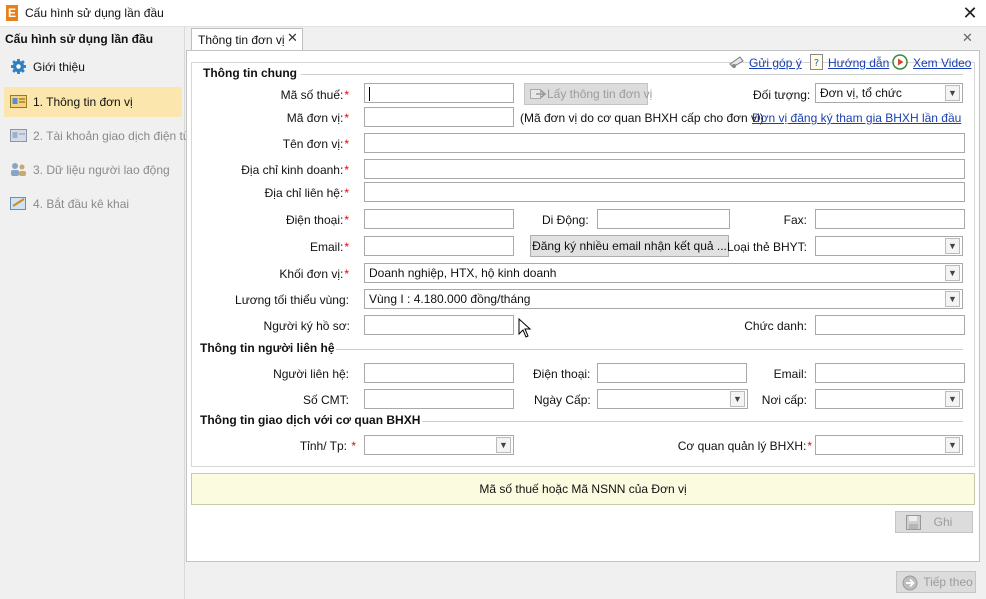 This screenshot has width=986, height=599. What do you see at coordinates (943, 522) in the screenshot?
I see `save-label: Ghi` at bounding box center [943, 522].